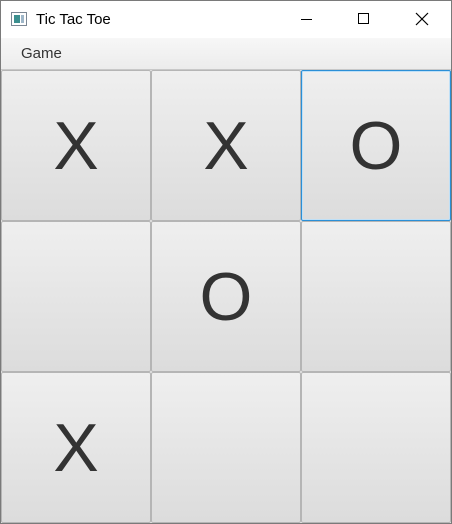 The image size is (452, 524). I want to click on menu-game: Game, so click(41, 54).